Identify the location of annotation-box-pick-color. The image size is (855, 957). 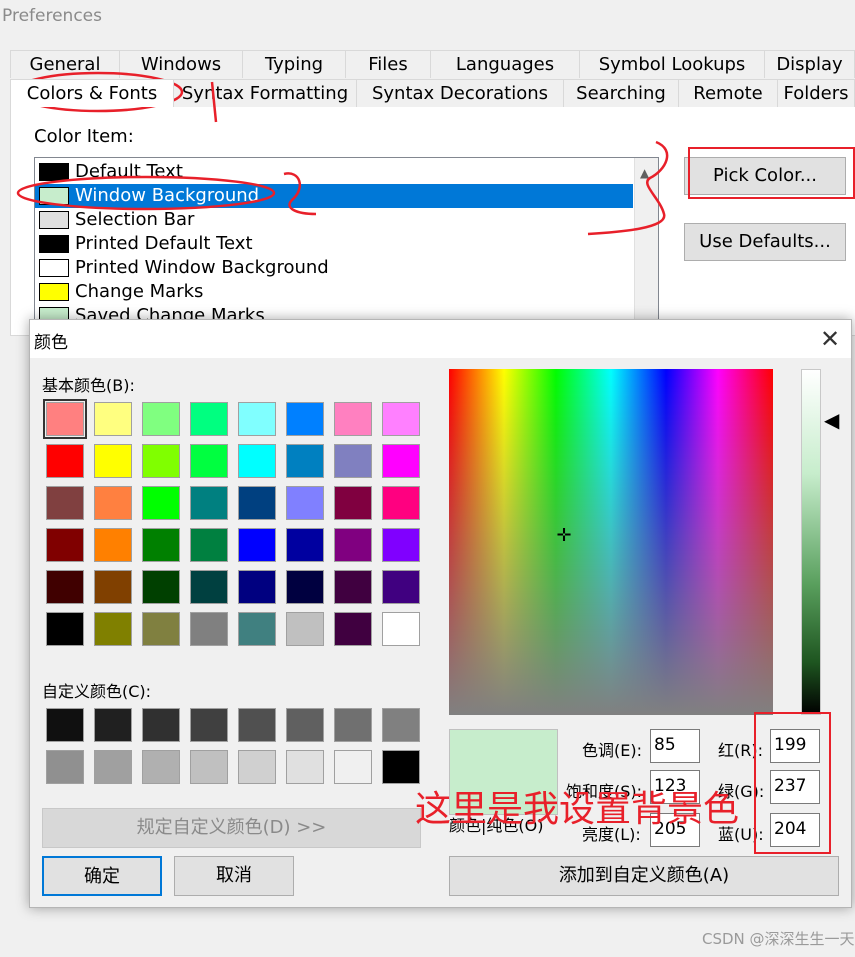
(771, 173).